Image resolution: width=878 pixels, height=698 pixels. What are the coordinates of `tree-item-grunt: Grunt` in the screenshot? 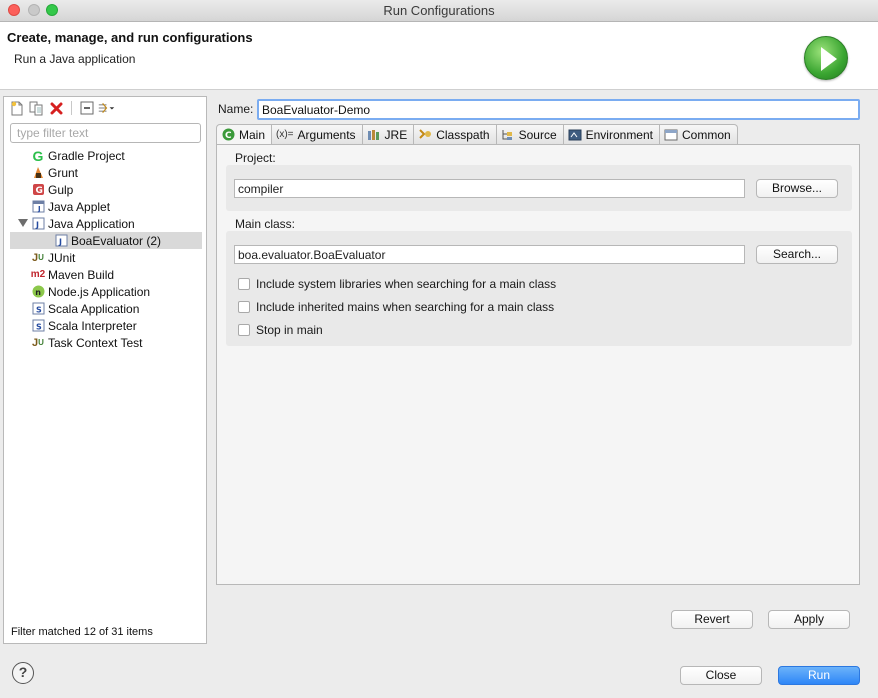 It's located at (105, 172).